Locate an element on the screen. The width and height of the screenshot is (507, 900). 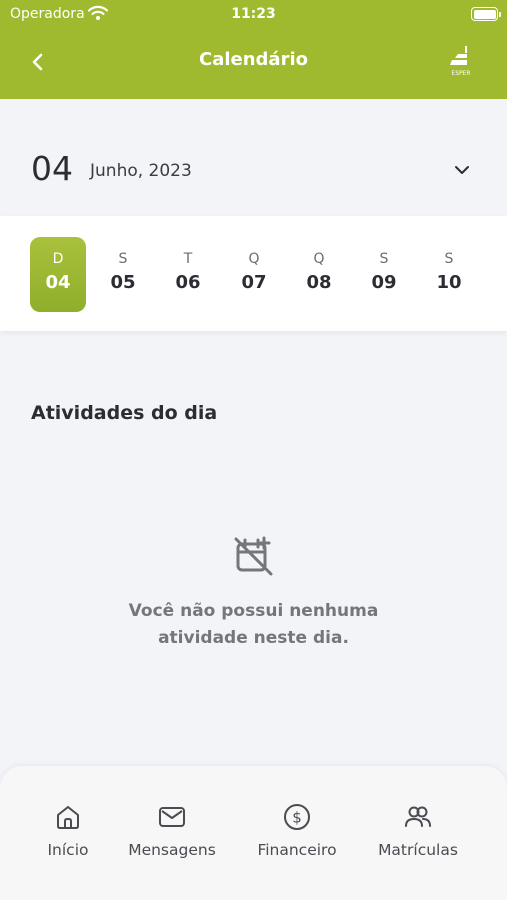
week-strip: D 04 S 05 T 06 Q 07 Q 08 S 09 S 10 is located at coordinates (253, 273).